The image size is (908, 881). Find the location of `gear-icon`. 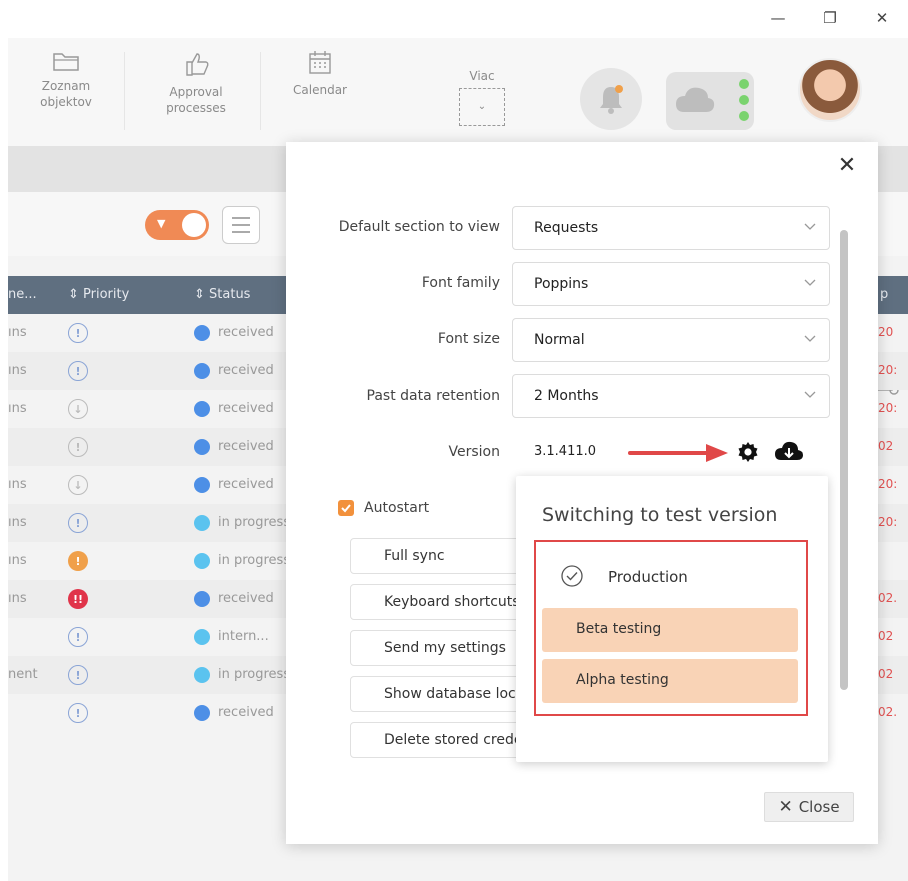

gear-icon is located at coordinates (748, 452).